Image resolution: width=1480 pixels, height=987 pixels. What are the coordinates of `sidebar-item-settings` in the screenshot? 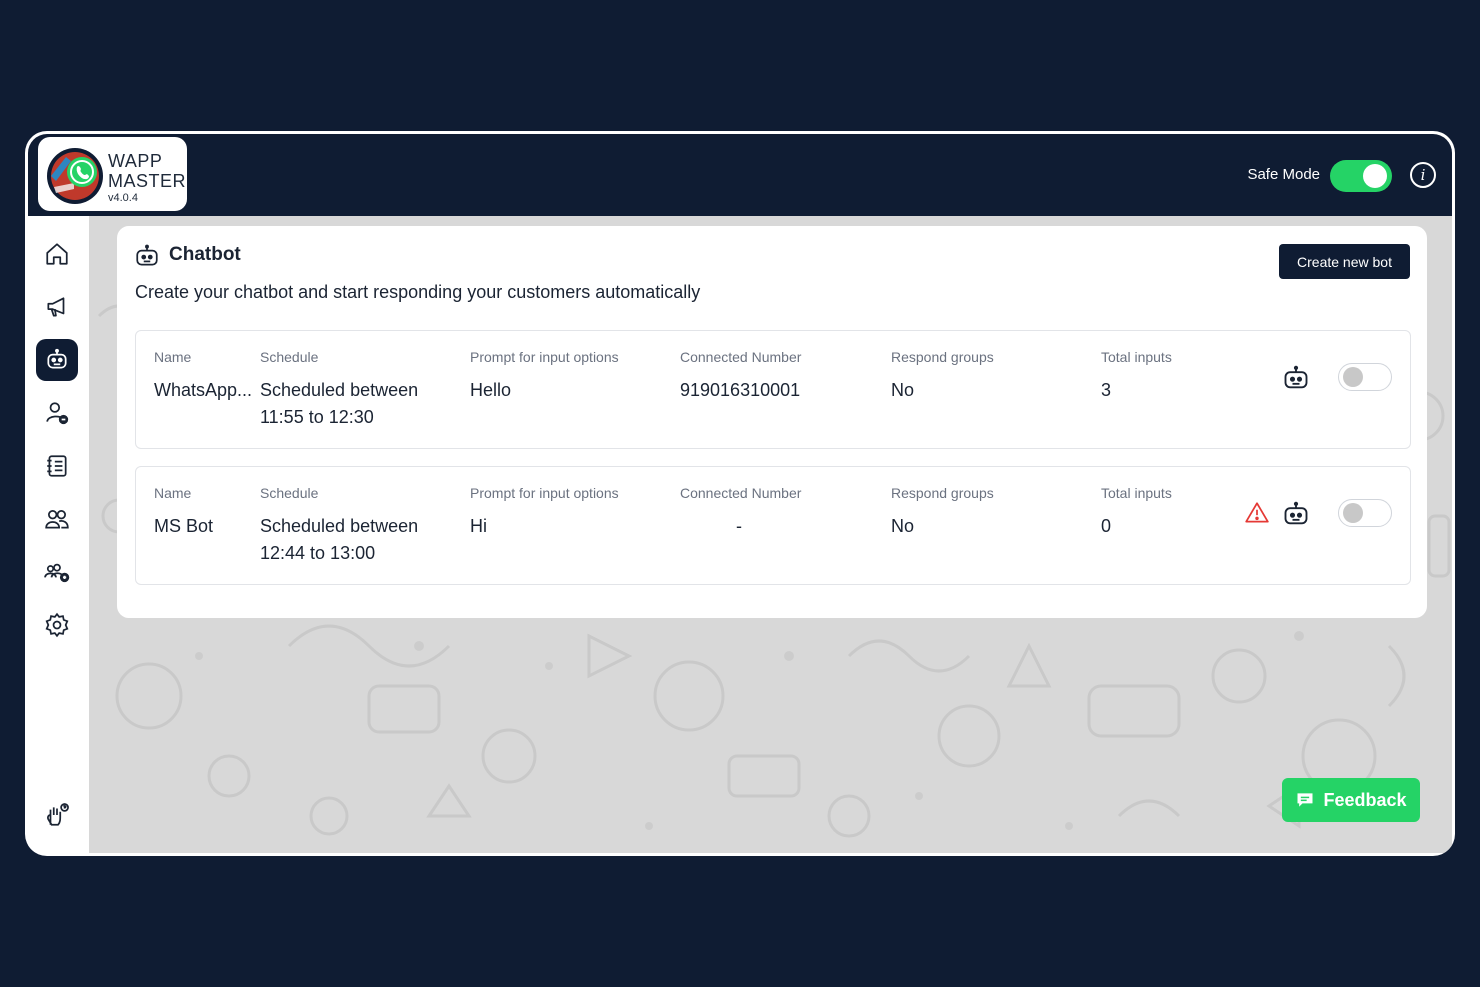 It's located at (57, 625).